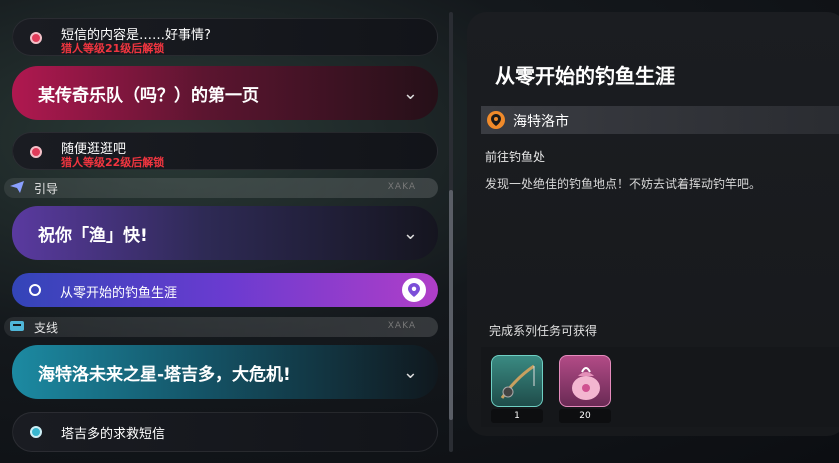  What do you see at coordinates (660, 120) in the screenshot?
I see `location-bar: 海特洛市` at bounding box center [660, 120].